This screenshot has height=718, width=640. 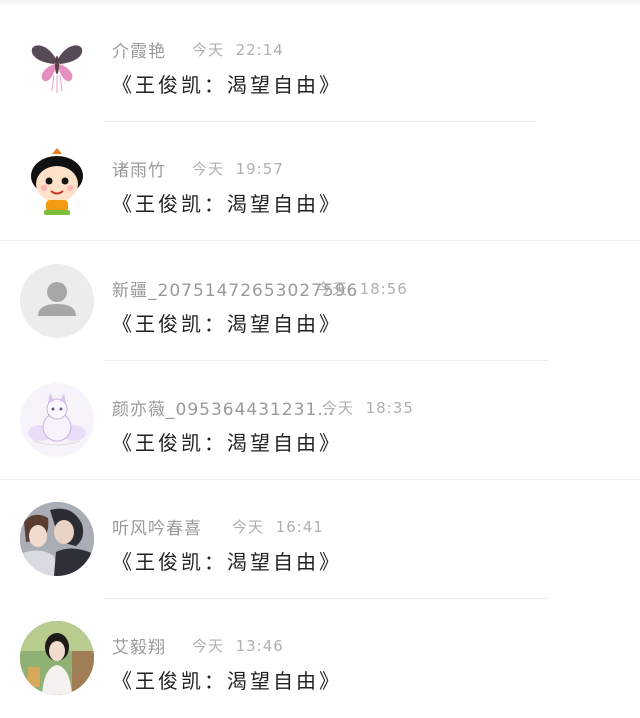 I want to click on timestamp: 今天 18:35, so click(x=368, y=407).